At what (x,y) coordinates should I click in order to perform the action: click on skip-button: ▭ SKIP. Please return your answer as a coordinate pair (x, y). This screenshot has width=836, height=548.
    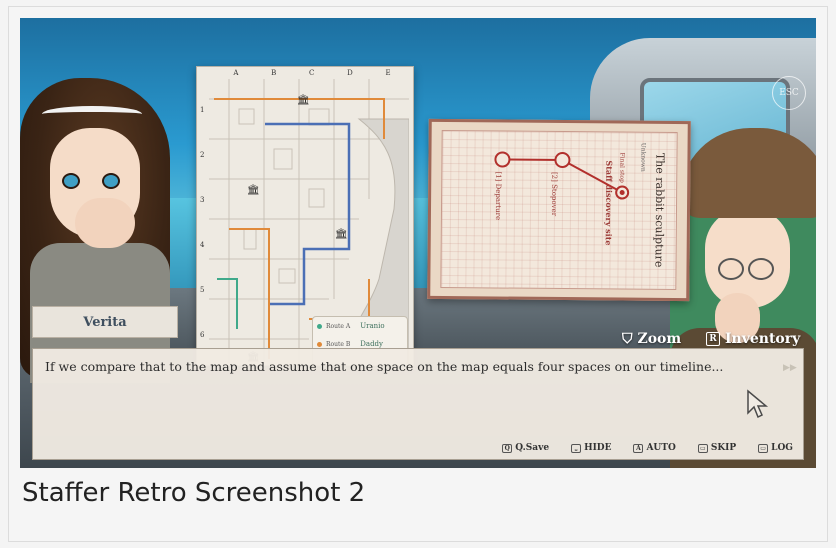
    Looking at the image, I should click on (716, 448).